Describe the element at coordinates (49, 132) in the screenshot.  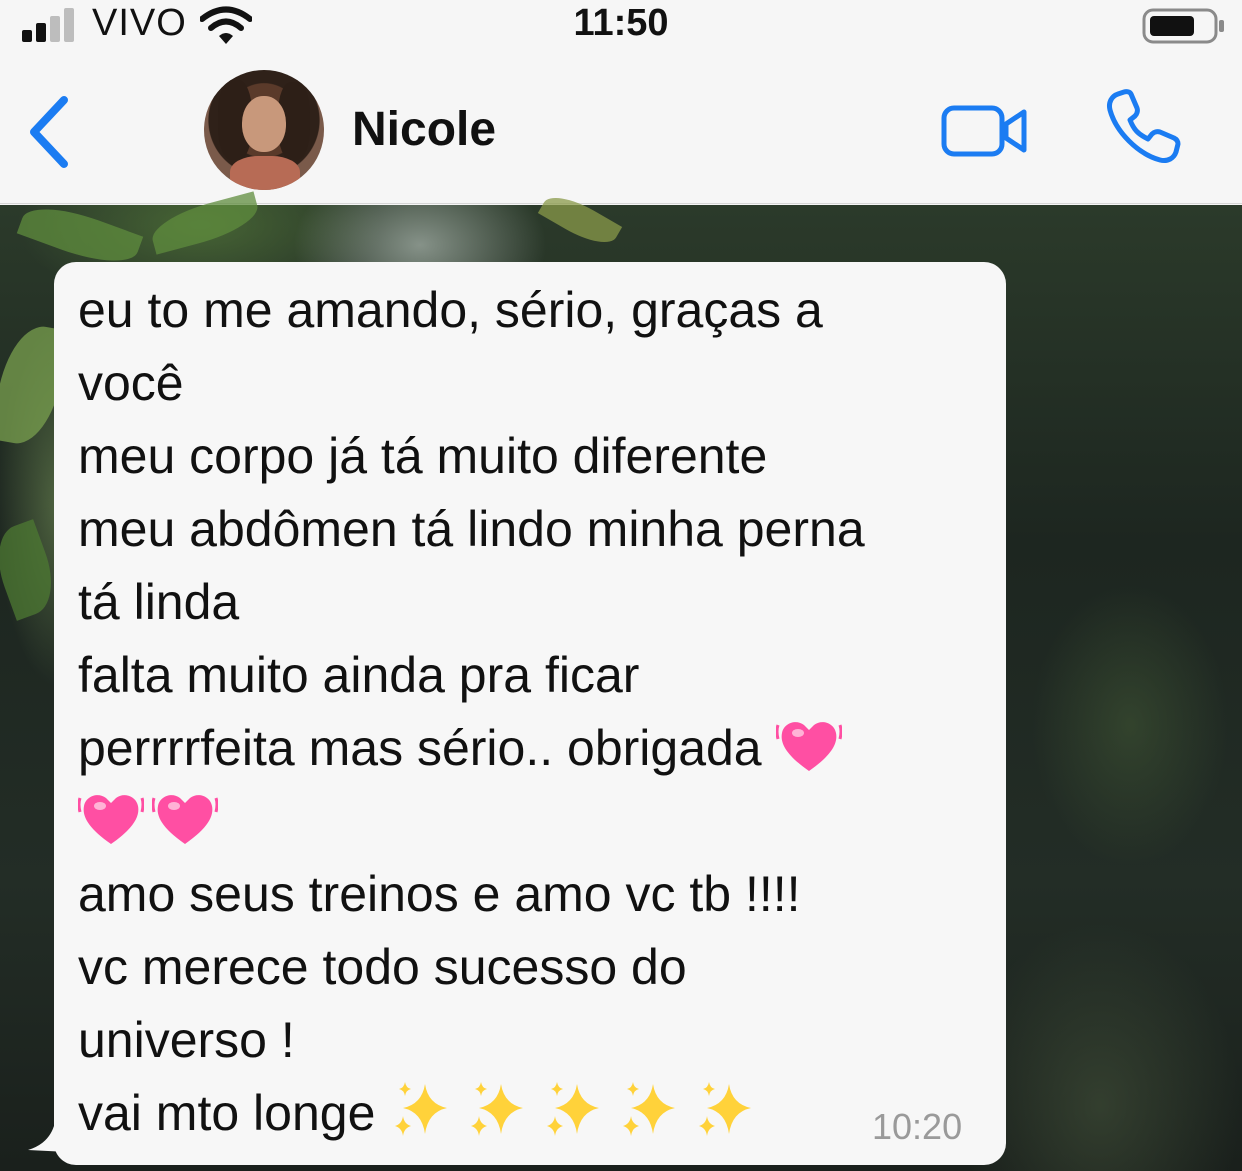
I see `back-button` at that location.